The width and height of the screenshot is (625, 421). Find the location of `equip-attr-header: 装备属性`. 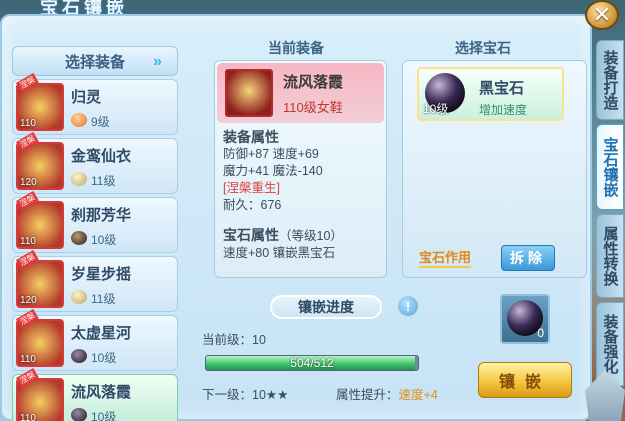

equip-attr-header: 装备属性 is located at coordinates (251, 137).